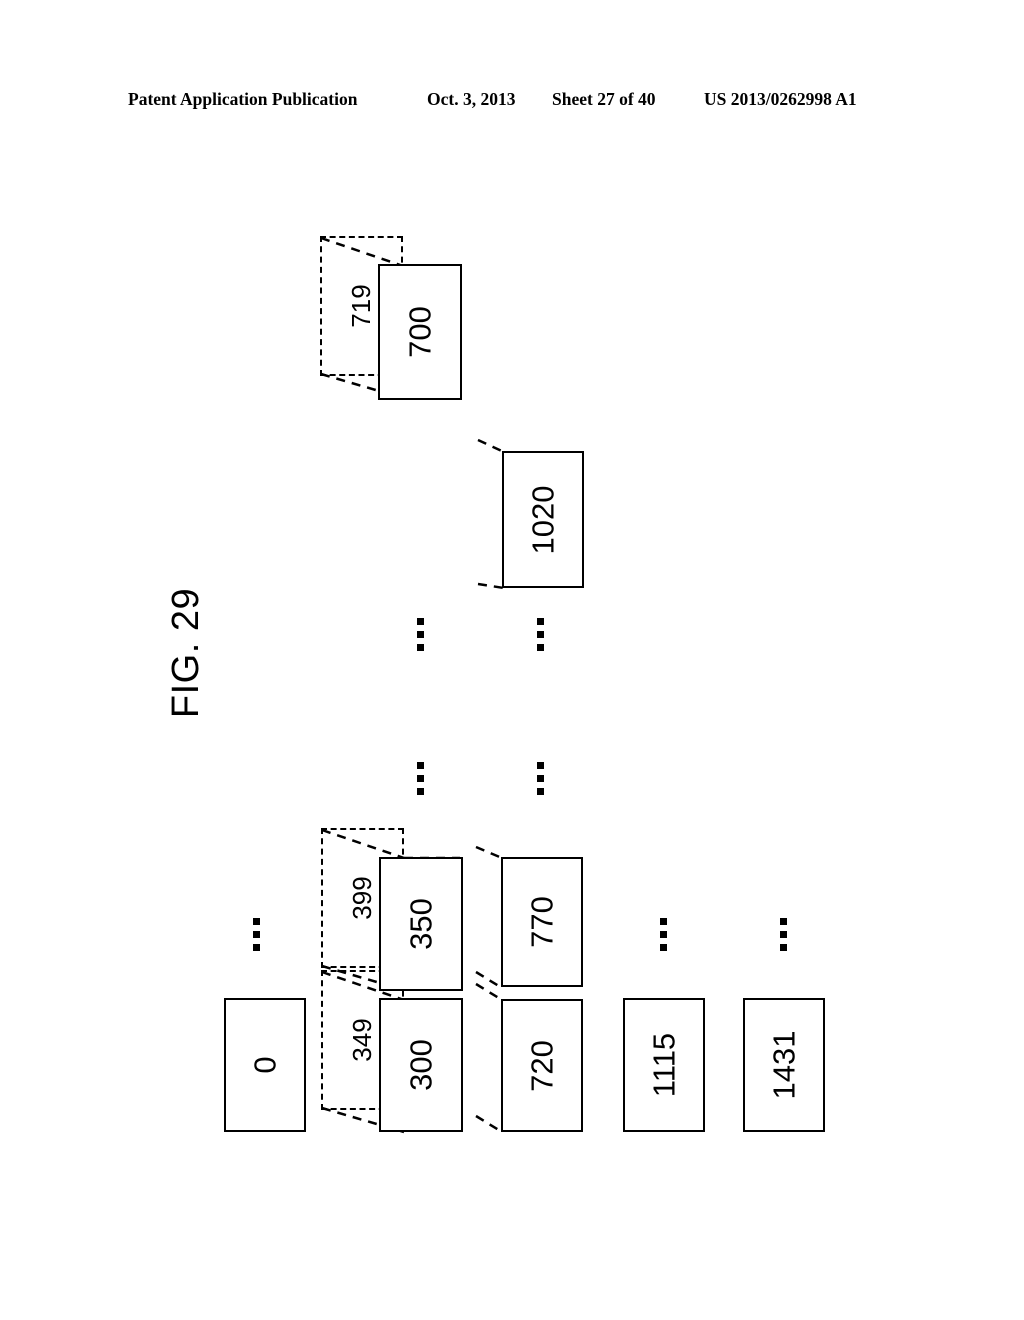 The image size is (1024, 1320). Describe the element at coordinates (491, 446) in the screenshot. I see `node-1020-stub-top` at that location.